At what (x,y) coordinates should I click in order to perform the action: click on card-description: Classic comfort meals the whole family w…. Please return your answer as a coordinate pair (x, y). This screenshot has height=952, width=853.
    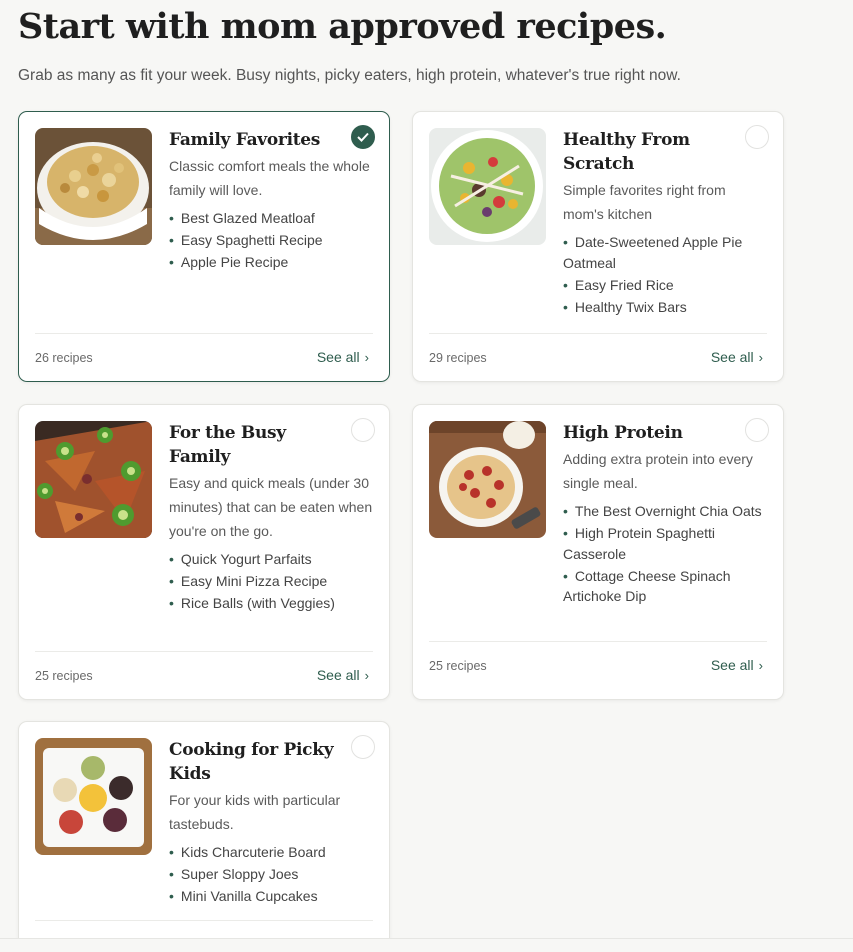
    Looking at the image, I should click on (269, 178).